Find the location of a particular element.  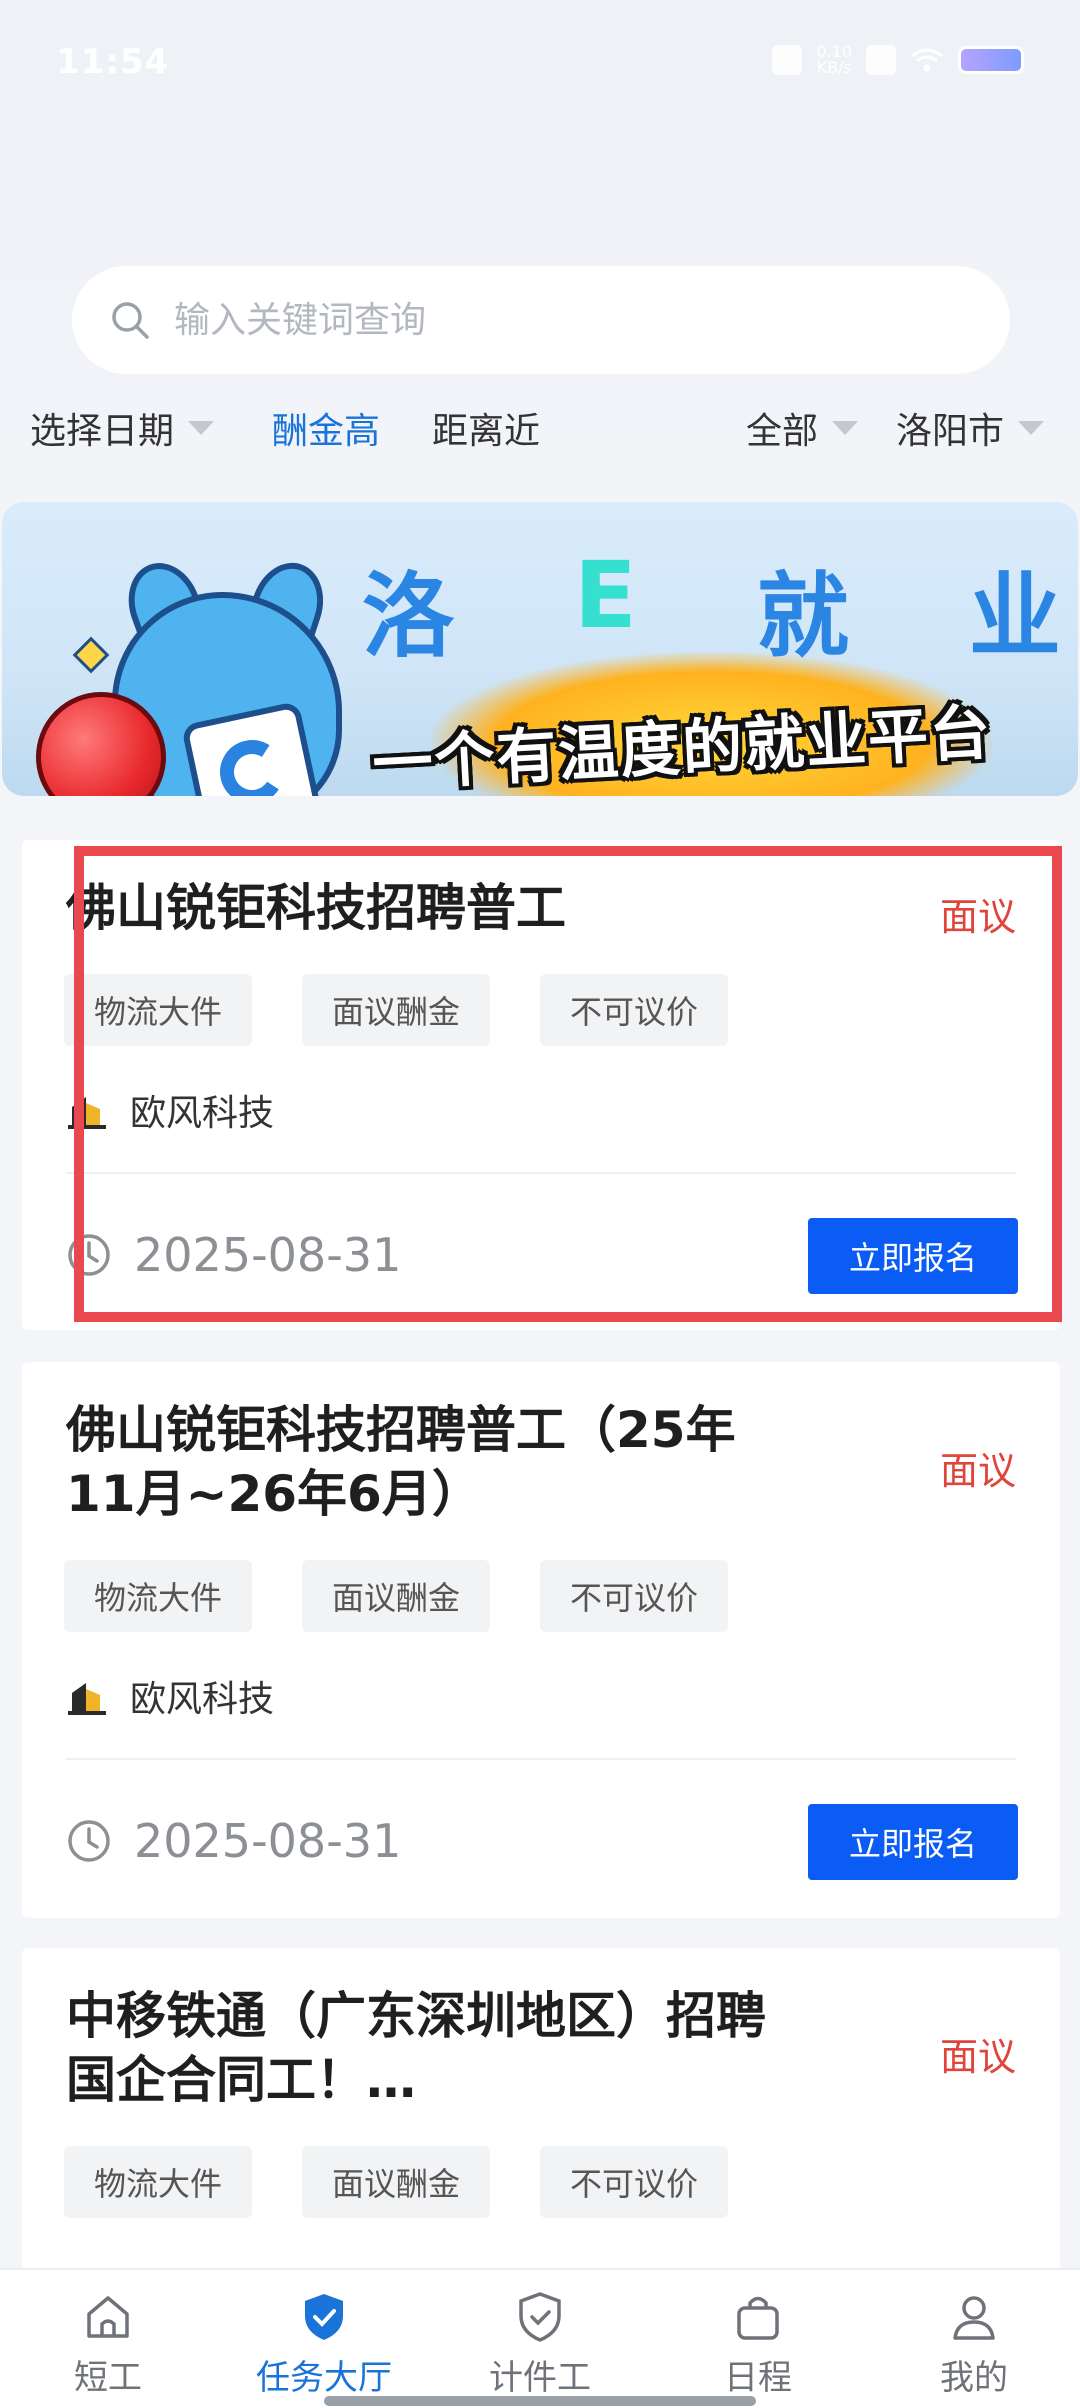

filter-bar: 选择日期 酬金高 距离近 全部 洛阳市 is located at coordinates (540, 425).